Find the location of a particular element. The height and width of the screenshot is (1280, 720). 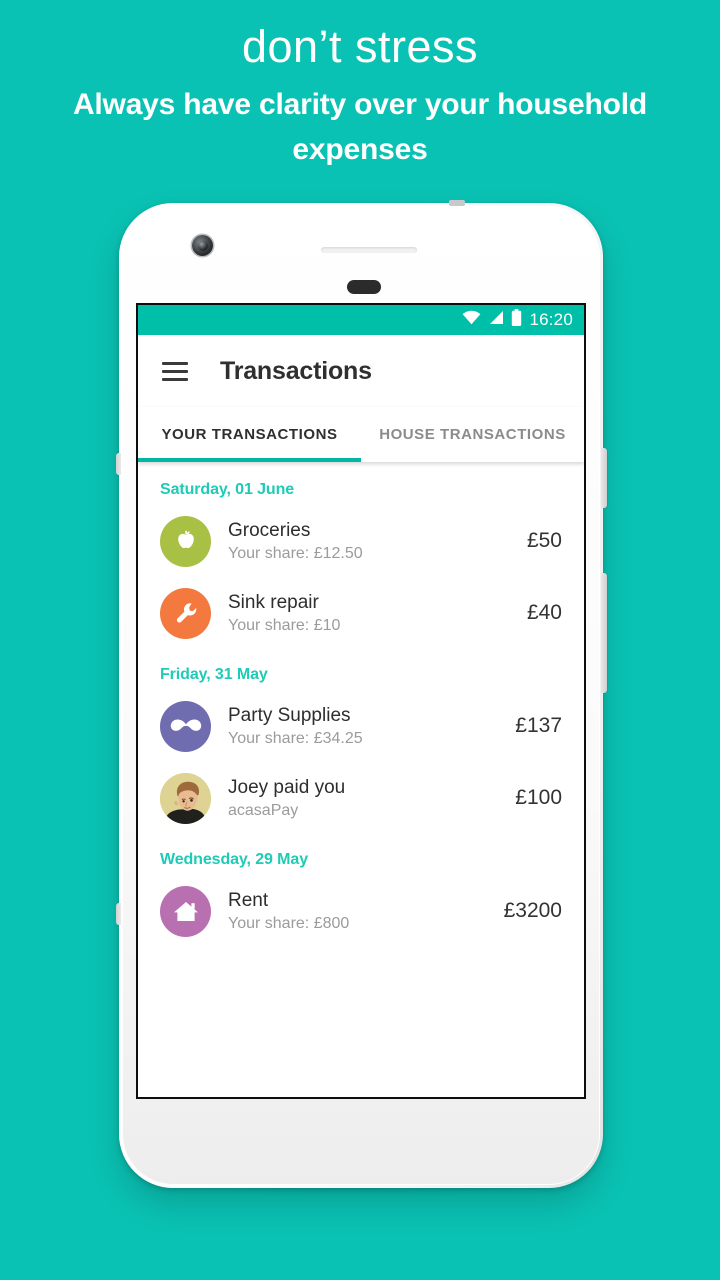

transaction-row: Sink repair Your share: £10 £40 is located at coordinates (361, 613).